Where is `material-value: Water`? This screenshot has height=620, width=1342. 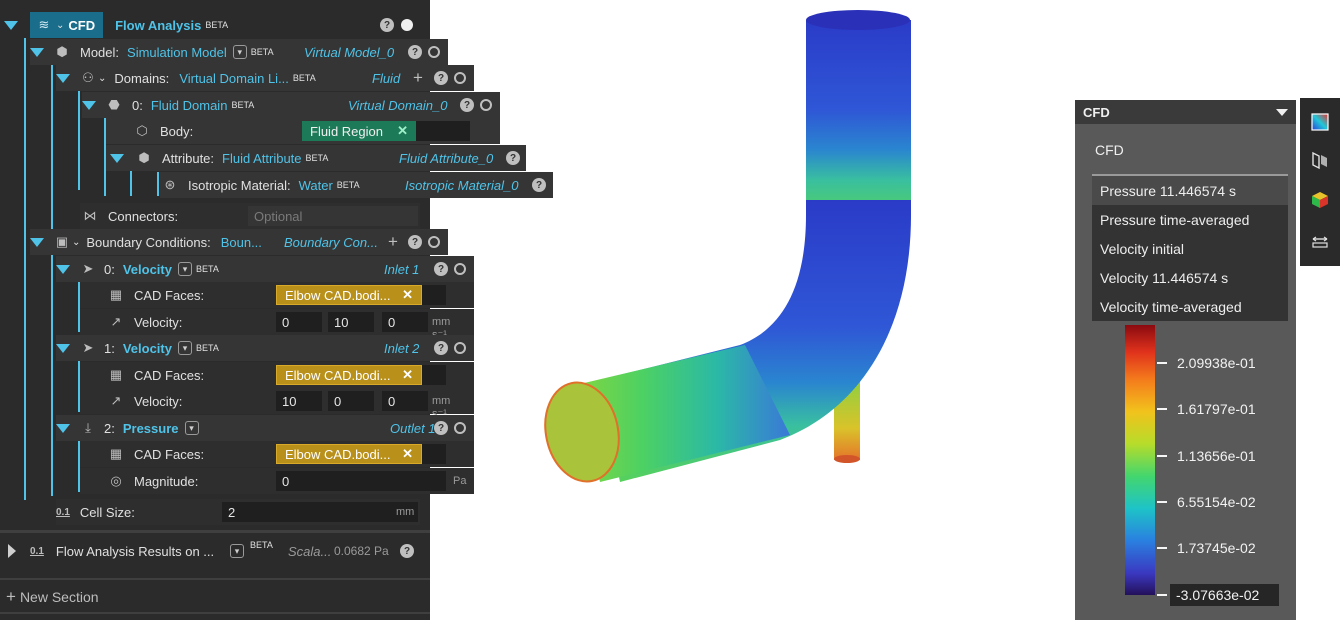
material-value: Water is located at coordinates (316, 185).